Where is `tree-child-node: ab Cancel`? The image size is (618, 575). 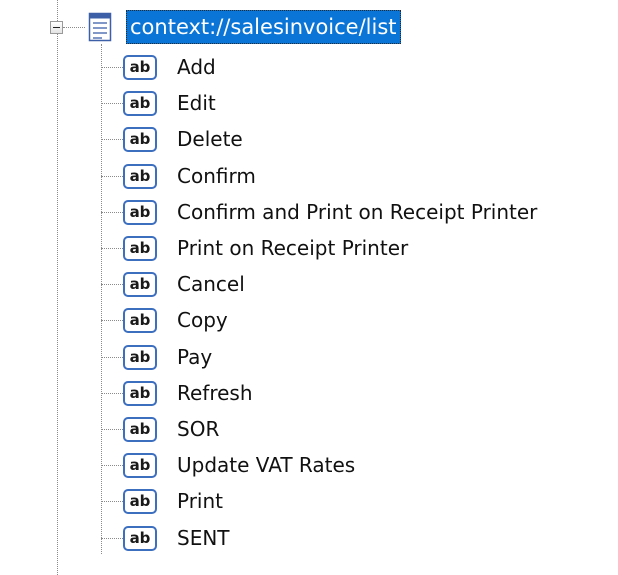 tree-child-node: ab Cancel is located at coordinates (359, 284).